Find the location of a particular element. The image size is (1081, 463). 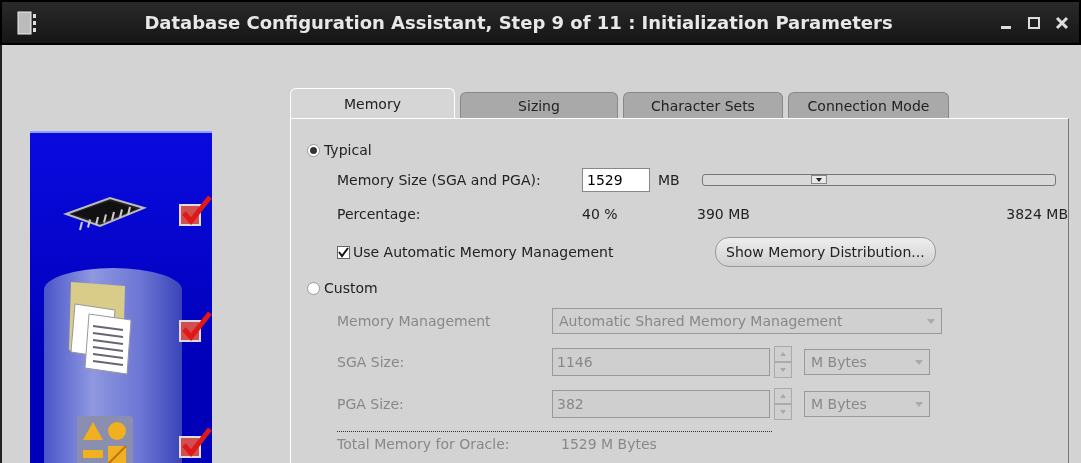

field-label: Memory Size (SGA and PGA): is located at coordinates (439, 180).